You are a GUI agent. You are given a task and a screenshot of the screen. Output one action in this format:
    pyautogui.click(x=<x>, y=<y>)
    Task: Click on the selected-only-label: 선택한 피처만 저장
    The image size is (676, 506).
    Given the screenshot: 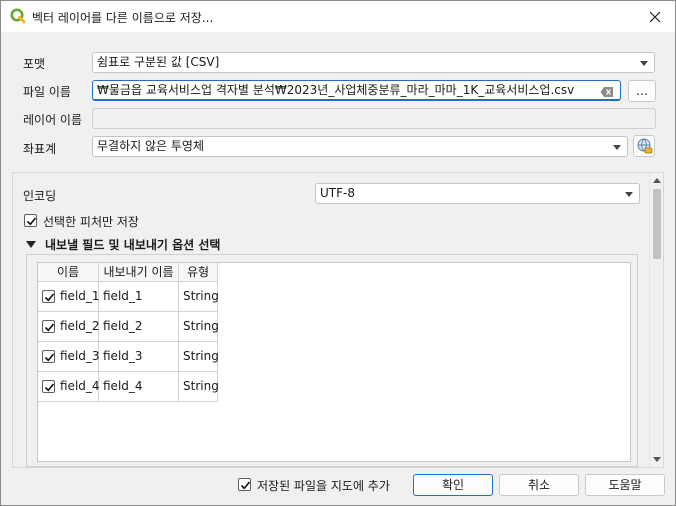 What is the action you would take?
    pyautogui.click(x=91, y=222)
    